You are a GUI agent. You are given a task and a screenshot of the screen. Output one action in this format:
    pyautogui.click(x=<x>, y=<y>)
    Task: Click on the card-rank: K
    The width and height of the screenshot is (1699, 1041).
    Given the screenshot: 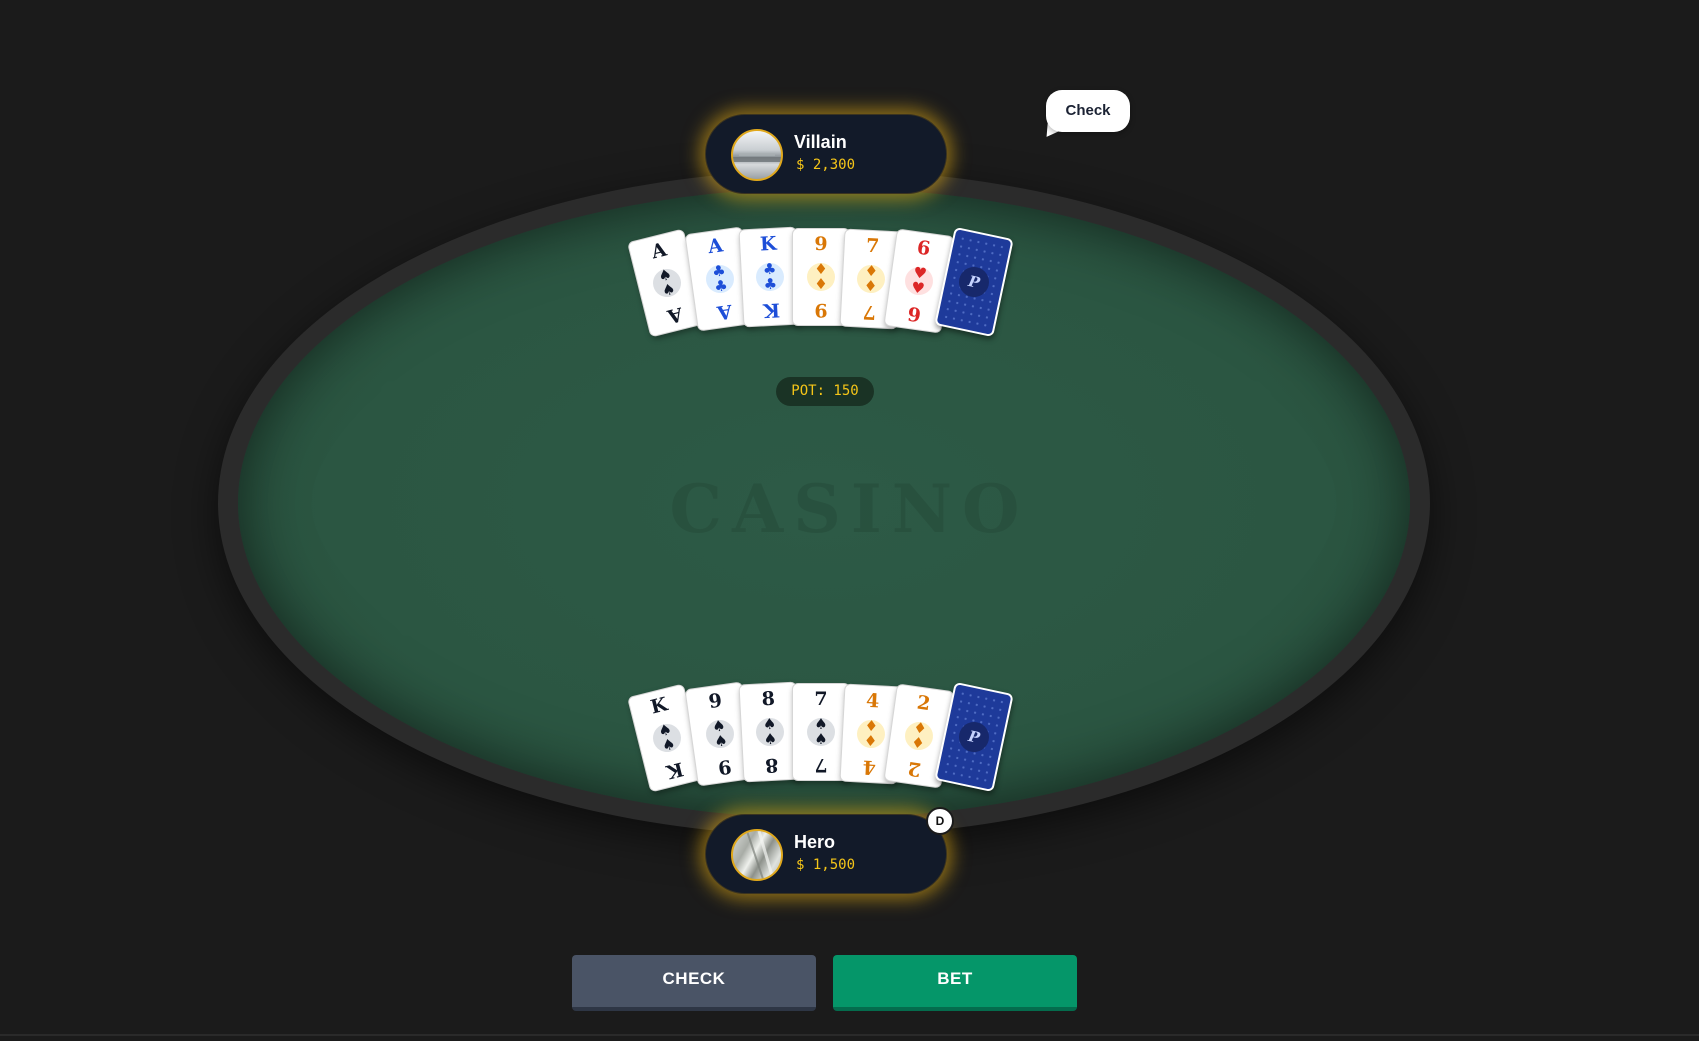 What is the action you would take?
    pyautogui.click(x=768, y=244)
    